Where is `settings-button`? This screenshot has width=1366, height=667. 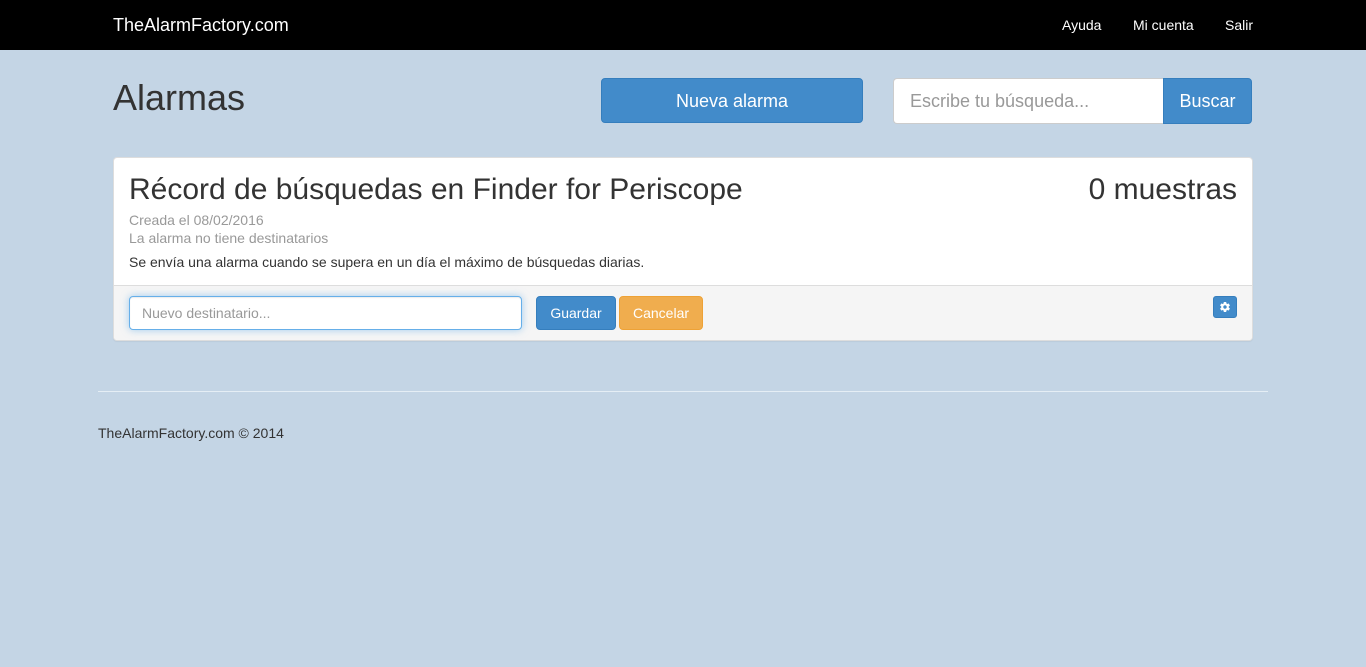
settings-button is located at coordinates (1225, 307).